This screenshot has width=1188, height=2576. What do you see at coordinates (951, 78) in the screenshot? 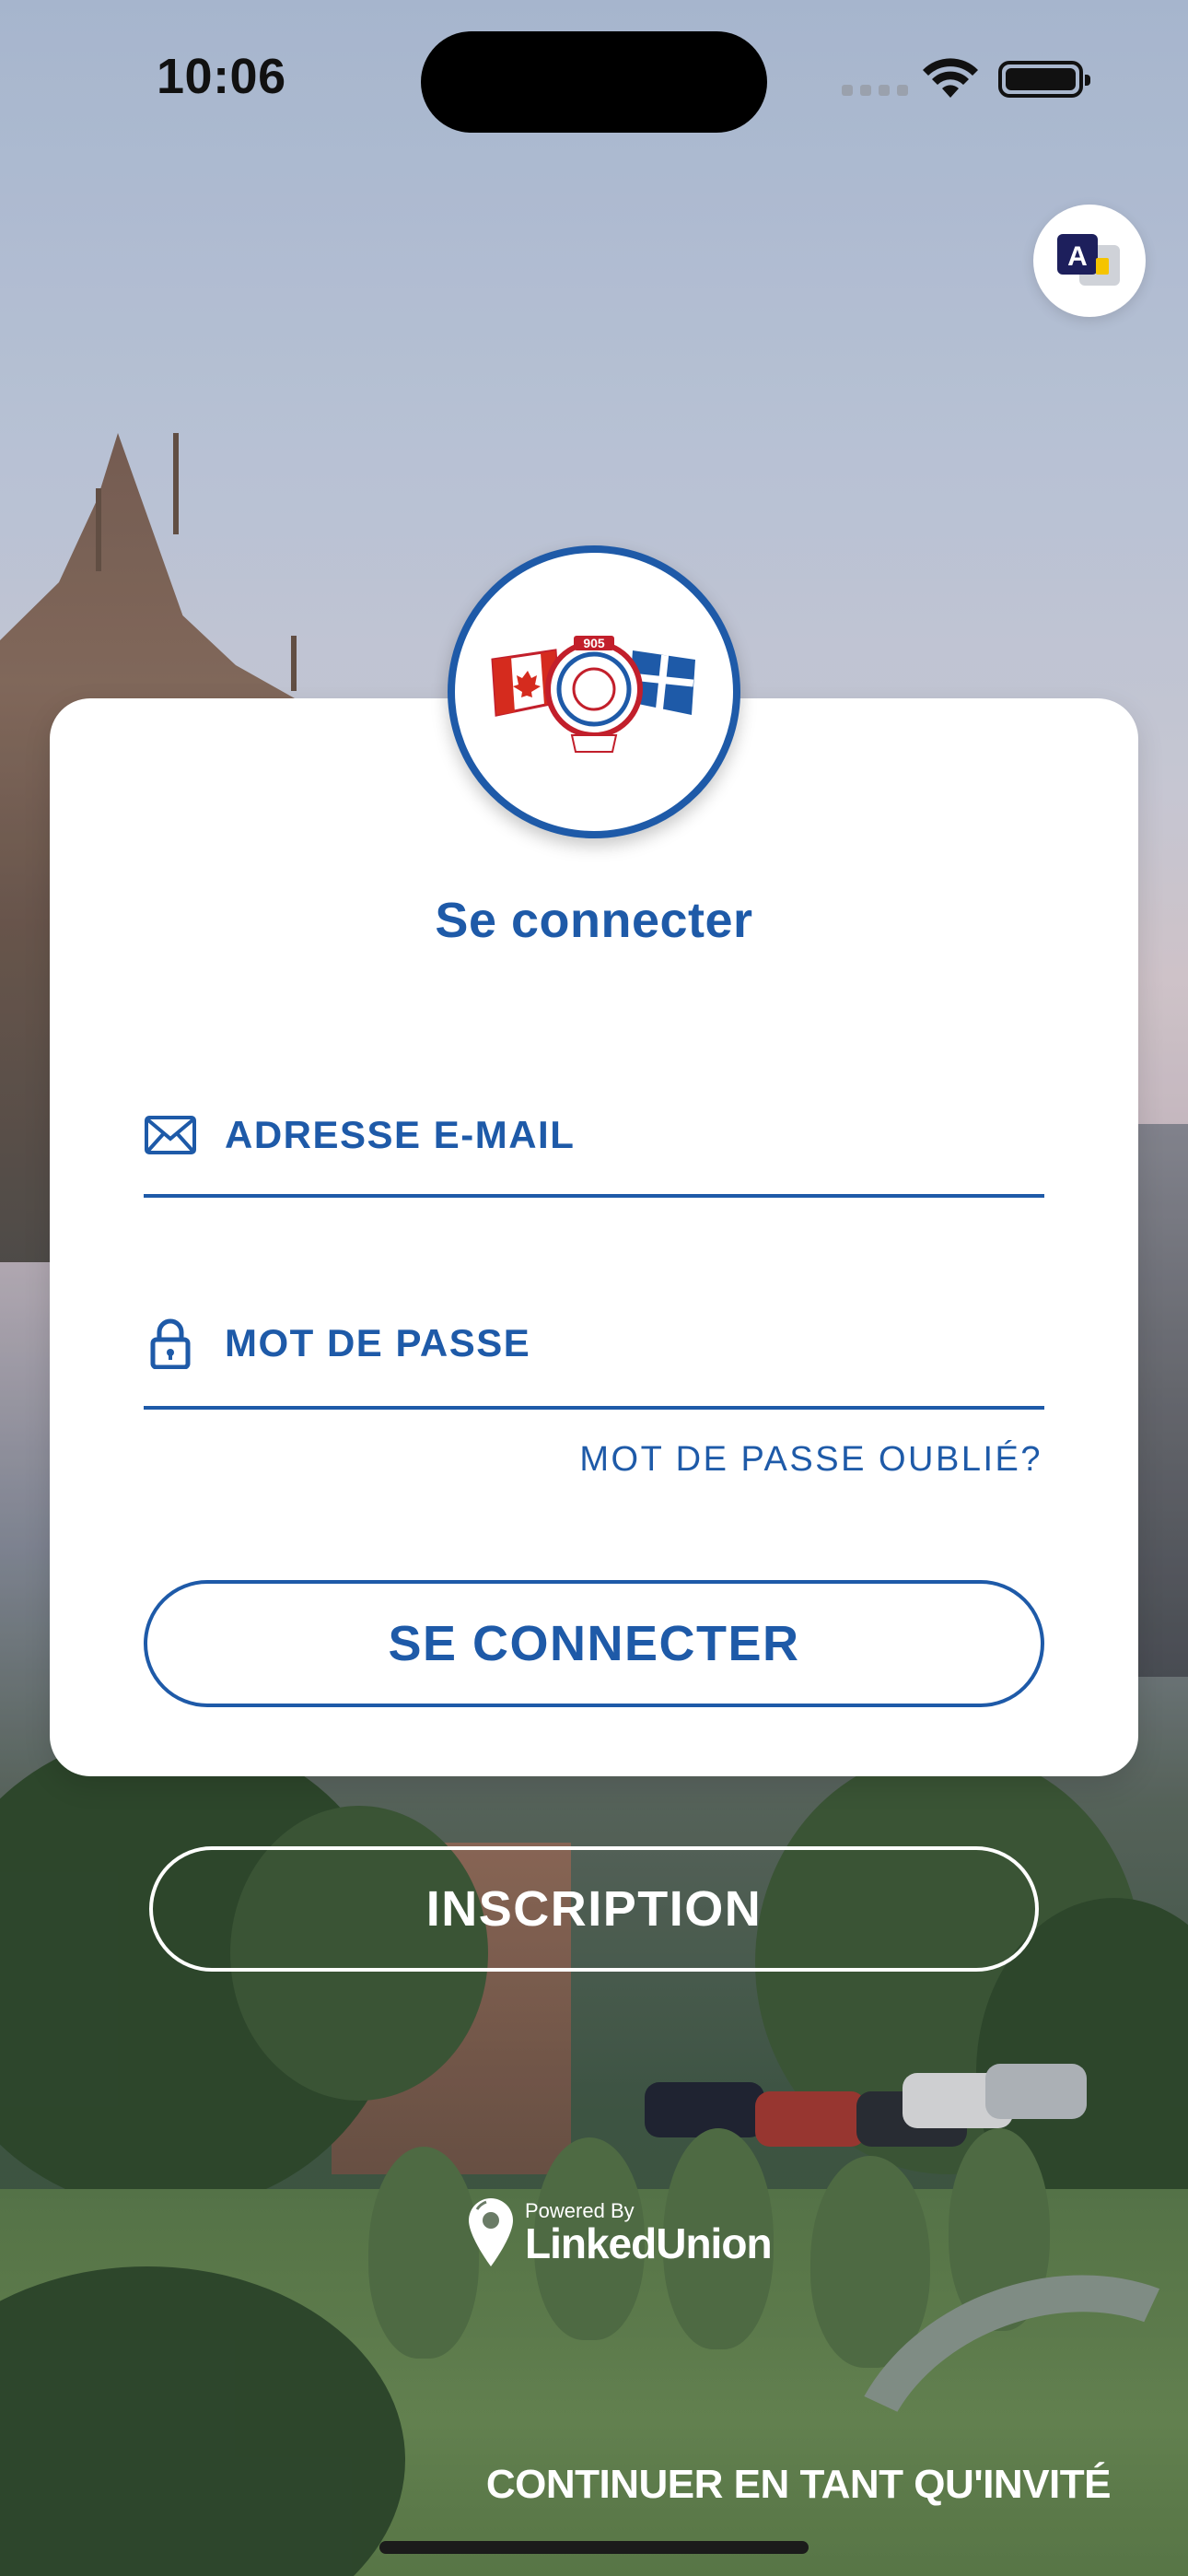
I see `wifi-icon` at bounding box center [951, 78].